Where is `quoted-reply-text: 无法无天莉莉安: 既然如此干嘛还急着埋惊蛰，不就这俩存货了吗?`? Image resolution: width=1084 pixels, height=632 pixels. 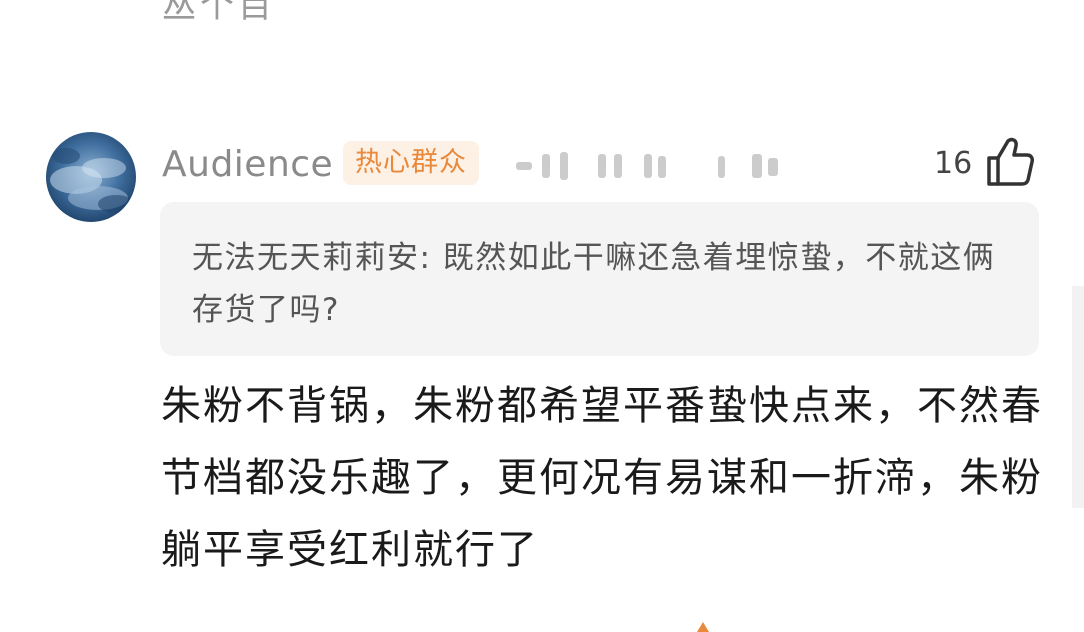
quoted-reply-text: 无法无天莉莉安: 既然如此干嘛还急着埋惊蛰，不就这俩存货了吗? is located at coordinates (597, 284).